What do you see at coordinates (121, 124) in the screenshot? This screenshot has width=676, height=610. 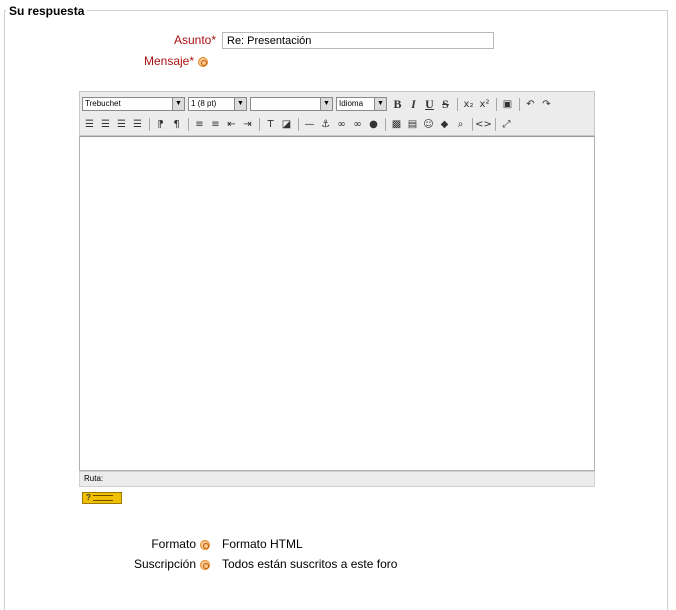 I see `align-right-icon: ☰` at bounding box center [121, 124].